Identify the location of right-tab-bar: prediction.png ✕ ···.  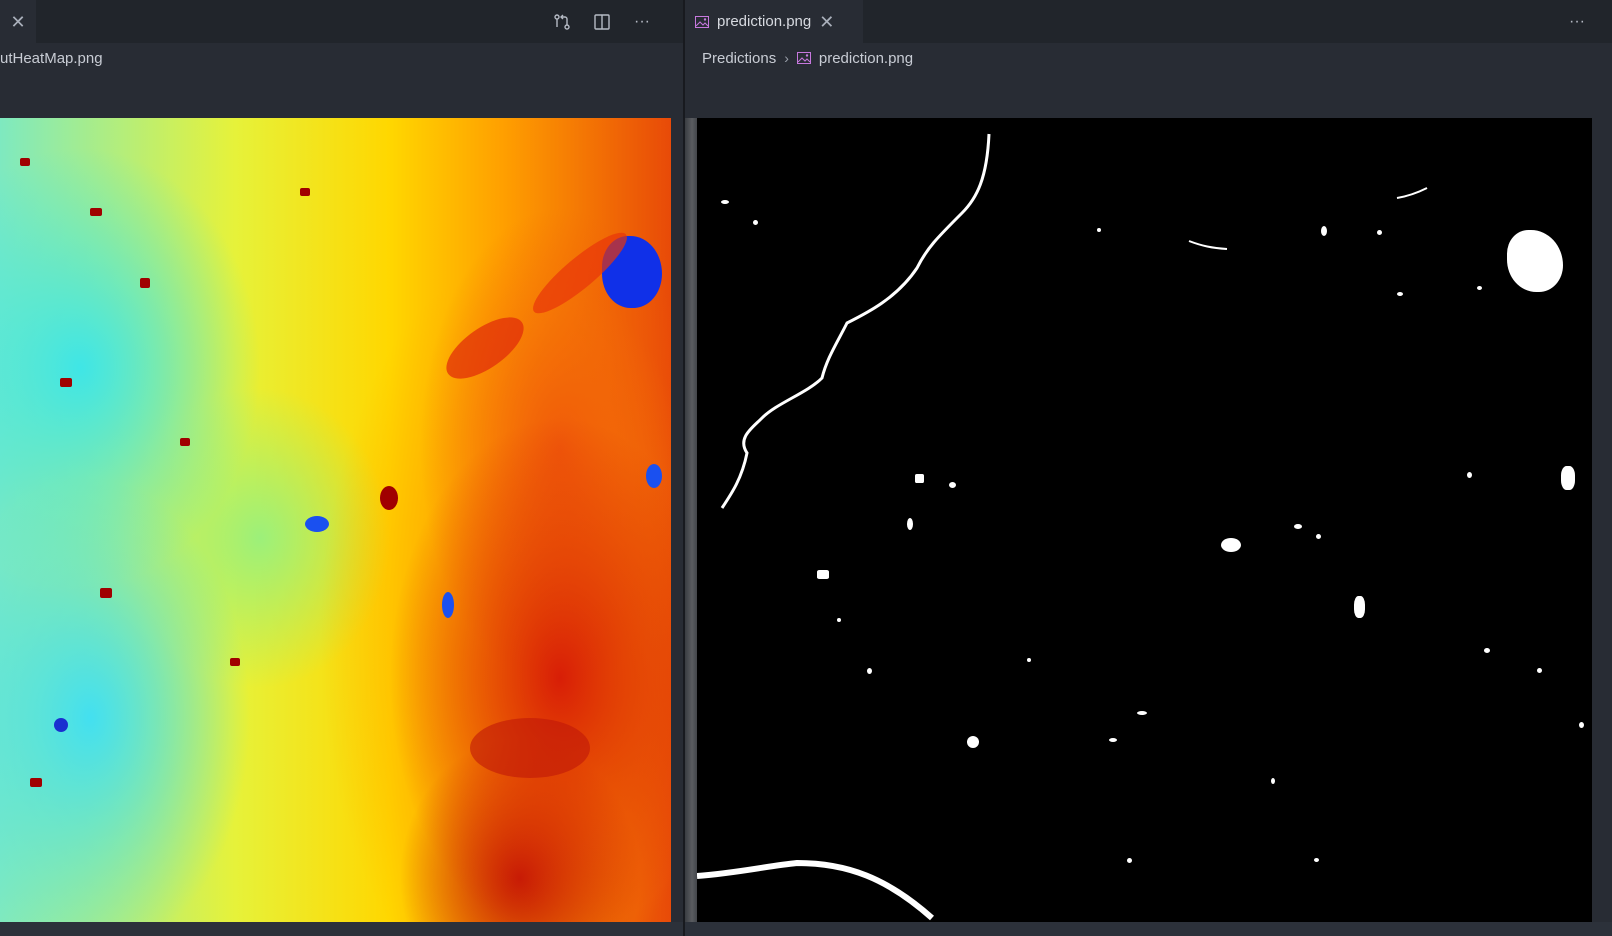
(1148, 21).